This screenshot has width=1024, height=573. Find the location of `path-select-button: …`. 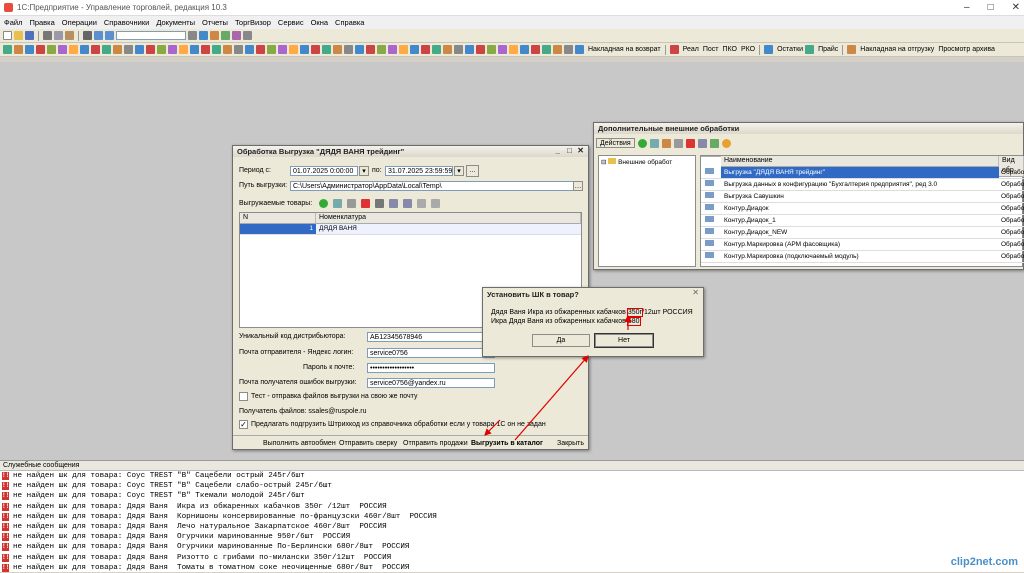

path-select-button: … is located at coordinates (578, 186).